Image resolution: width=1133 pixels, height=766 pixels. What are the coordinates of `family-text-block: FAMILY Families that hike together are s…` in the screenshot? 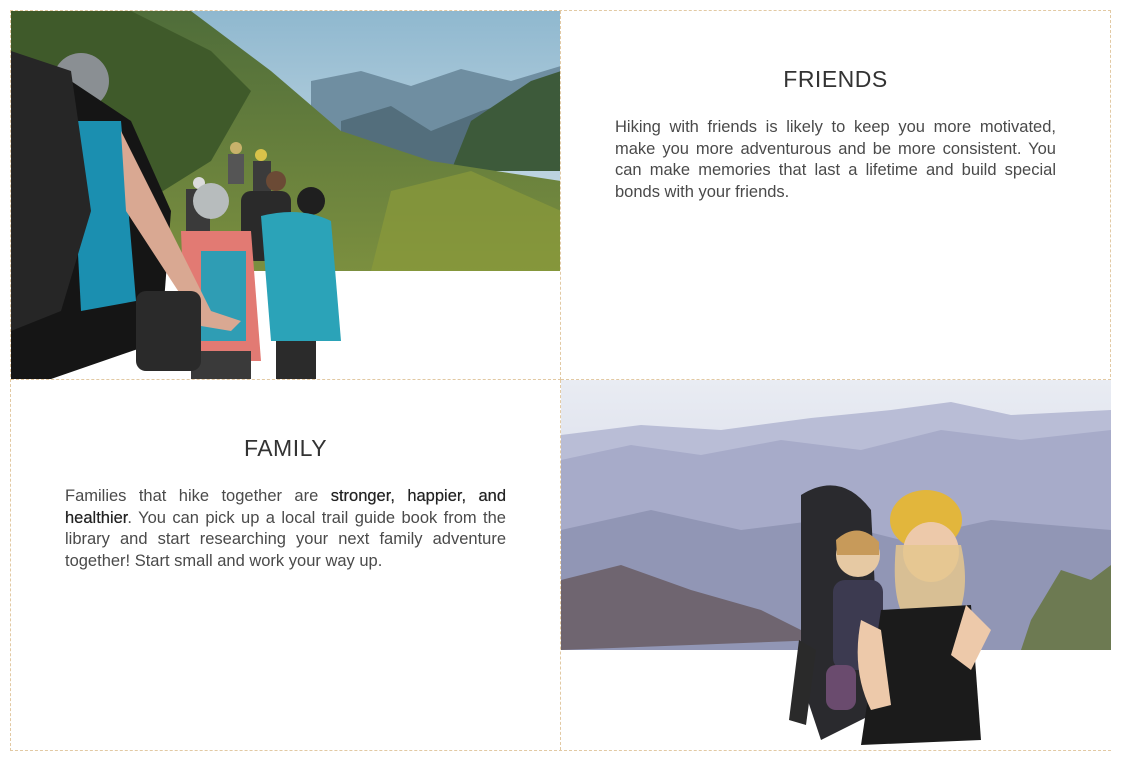 It's located at (285, 504).